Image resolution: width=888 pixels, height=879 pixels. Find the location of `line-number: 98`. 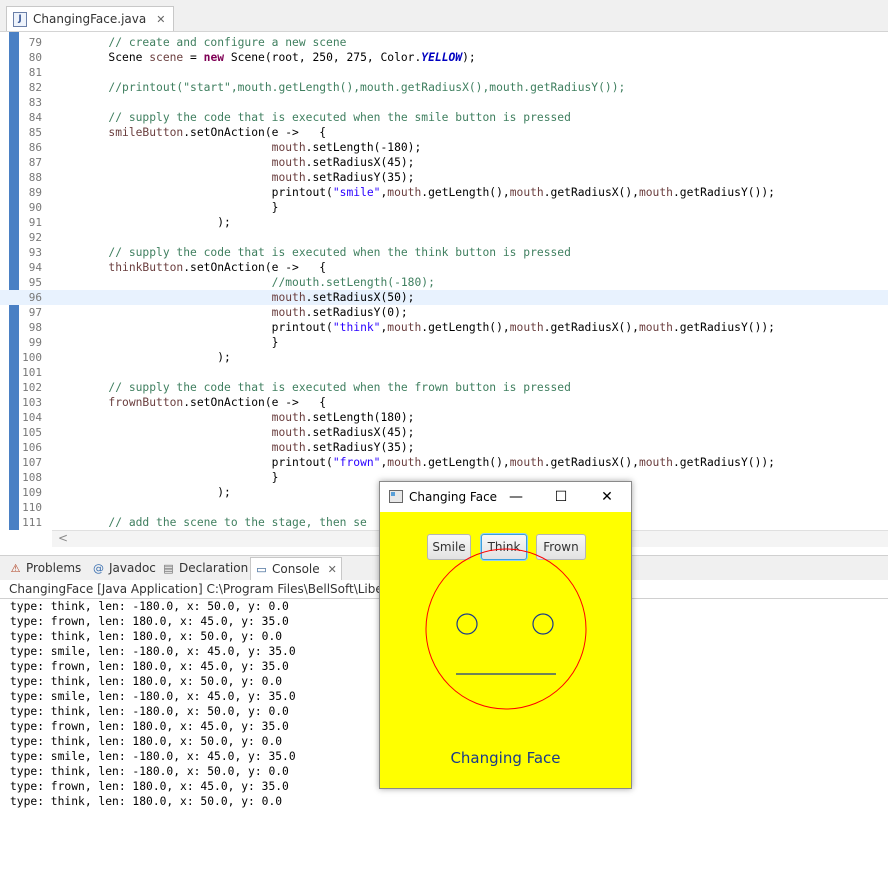

line-number: 98 is located at coordinates (35, 327).